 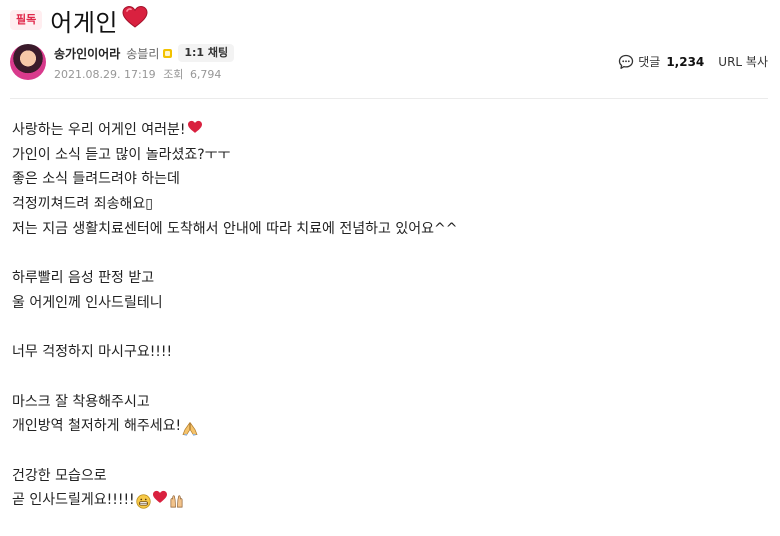 What do you see at coordinates (382, 402) in the screenshot?
I see `body-line: 마스크 잘 착용해주시고` at bounding box center [382, 402].